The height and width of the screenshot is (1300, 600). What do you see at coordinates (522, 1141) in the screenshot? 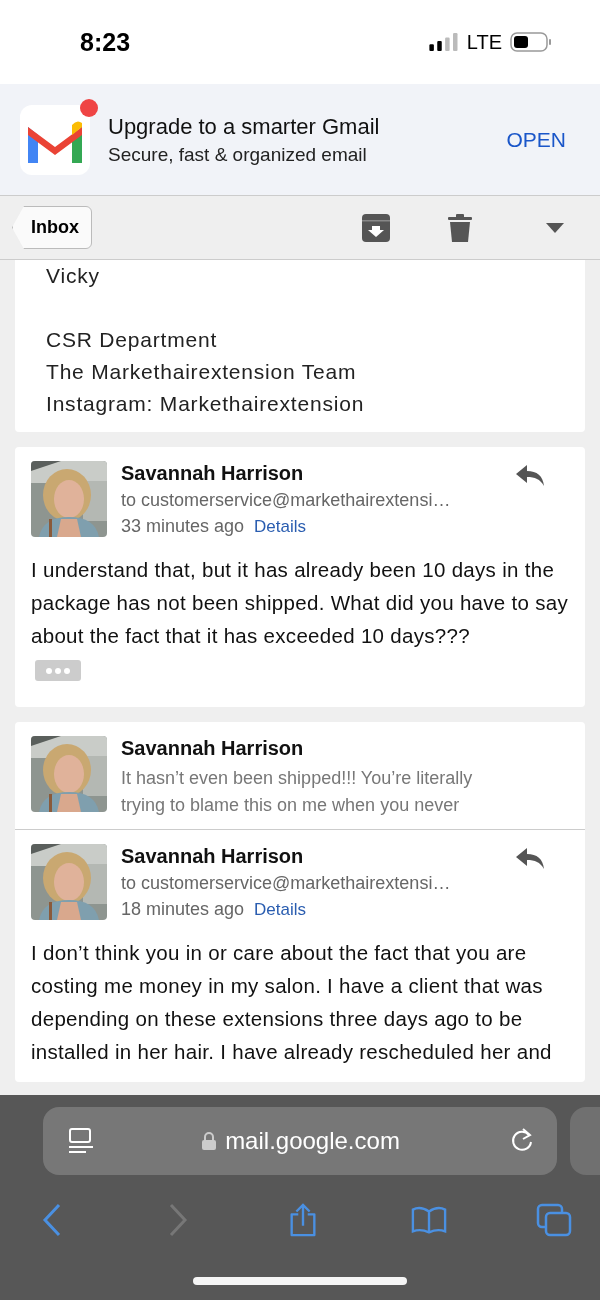
I see `reload-icon` at bounding box center [522, 1141].